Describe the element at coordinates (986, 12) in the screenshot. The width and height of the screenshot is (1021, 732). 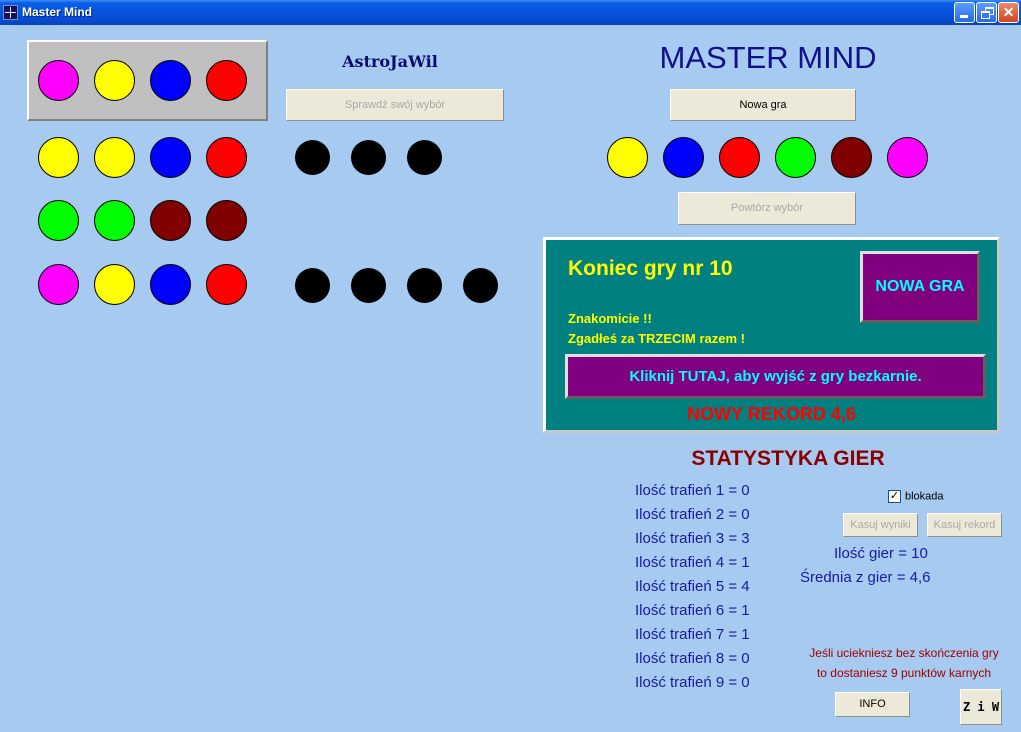
I see `maximize-button` at that location.